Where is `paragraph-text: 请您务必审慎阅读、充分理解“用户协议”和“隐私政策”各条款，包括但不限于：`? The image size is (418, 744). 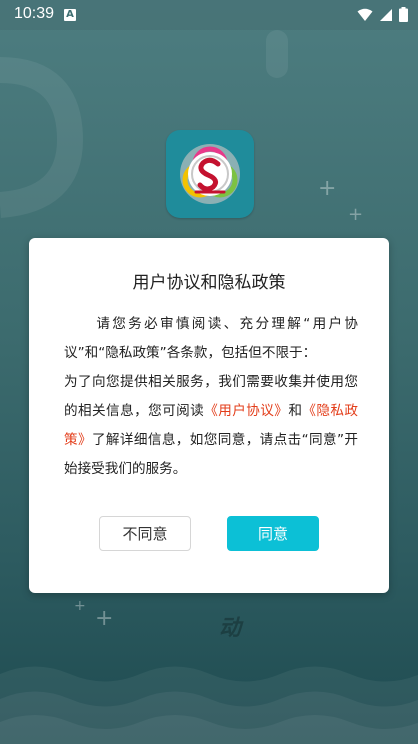
paragraph-text: 请您务必审慎阅读、充分理解“用户协议”和“隐私政策”各条款，包括但不限于： is located at coordinates (211, 338).